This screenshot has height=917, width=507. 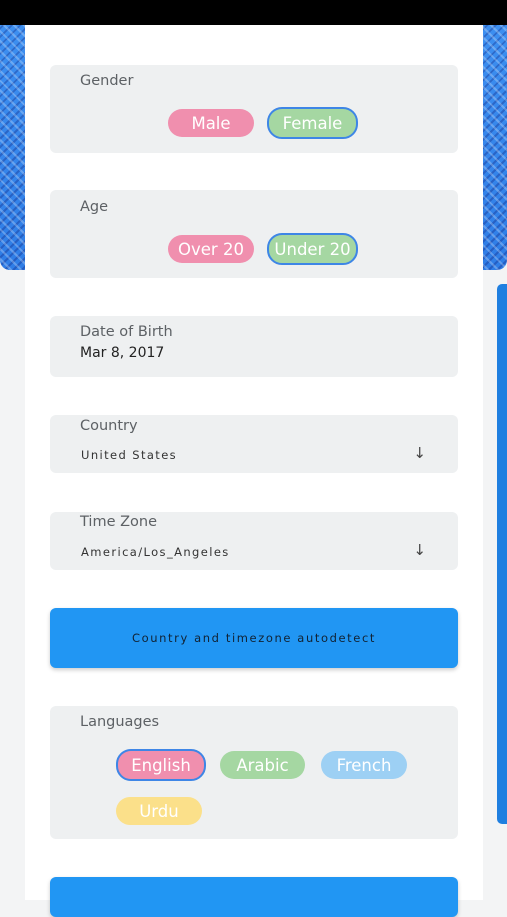 I want to click on next-button, so click(x=254, y=897).